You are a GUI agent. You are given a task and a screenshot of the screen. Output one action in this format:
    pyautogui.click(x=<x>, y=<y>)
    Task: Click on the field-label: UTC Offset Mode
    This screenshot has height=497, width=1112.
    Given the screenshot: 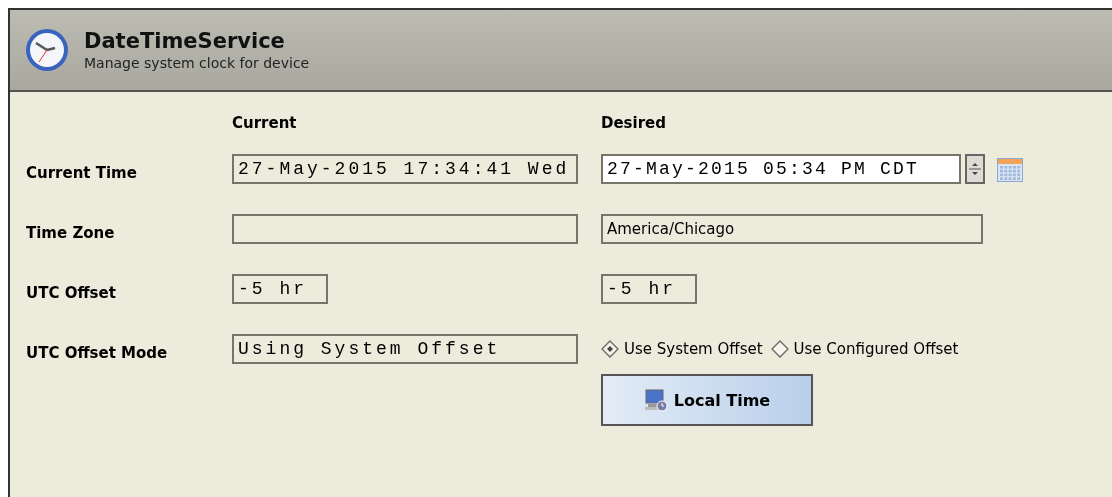 What is the action you would take?
    pyautogui.click(x=97, y=353)
    